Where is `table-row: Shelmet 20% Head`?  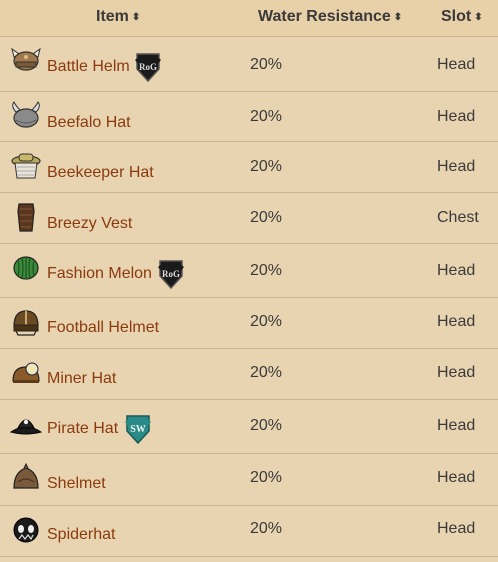
table-row: Shelmet 20% Head is located at coordinates (249, 480).